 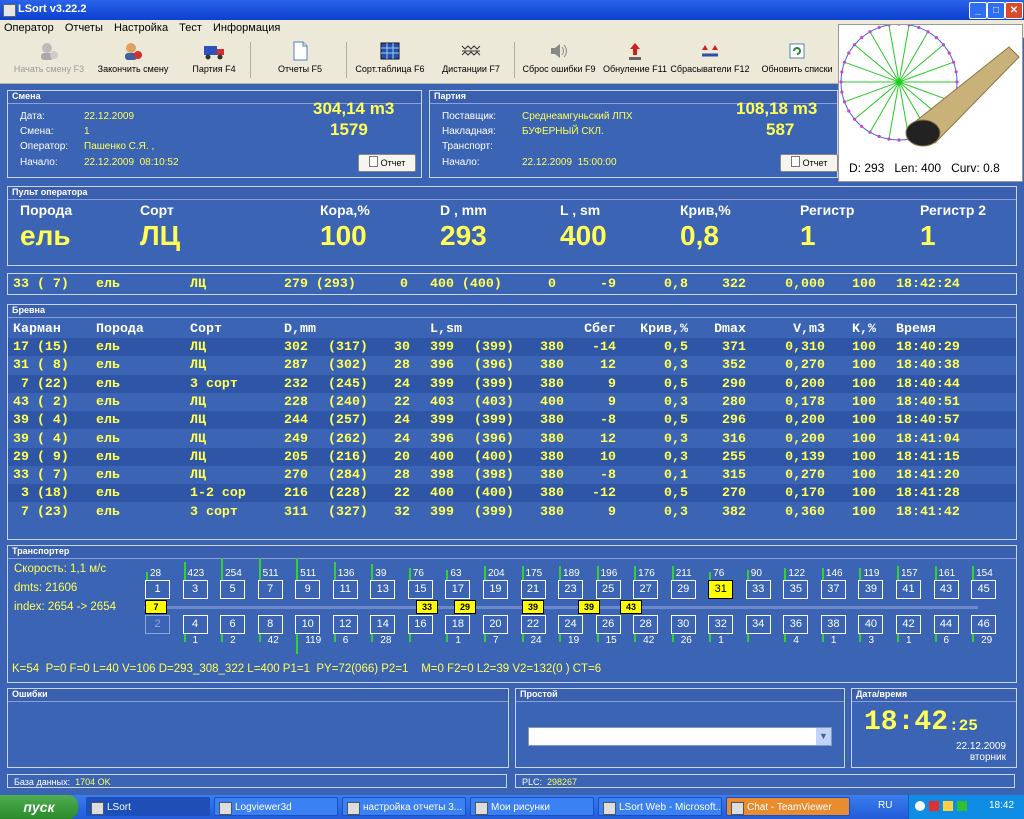 What do you see at coordinates (233, 624) in the screenshot?
I see `pocket-6: 6` at bounding box center [233, 624].